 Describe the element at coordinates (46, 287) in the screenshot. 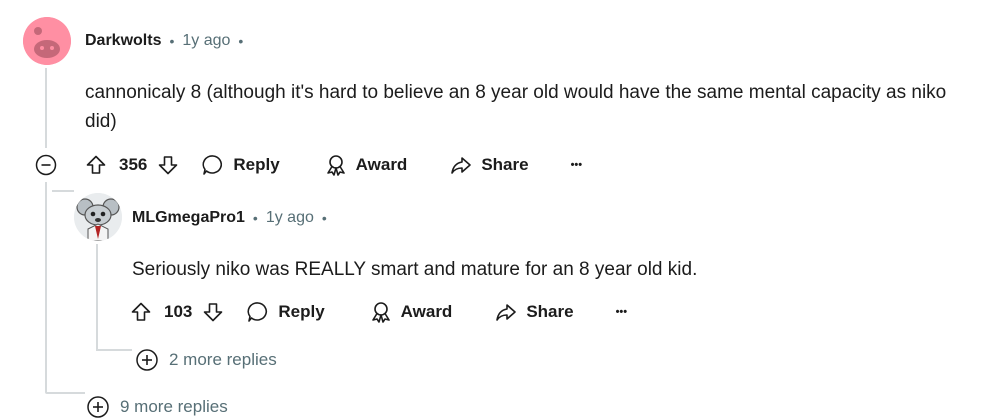

I see `thread-line-main-lower` at that location.